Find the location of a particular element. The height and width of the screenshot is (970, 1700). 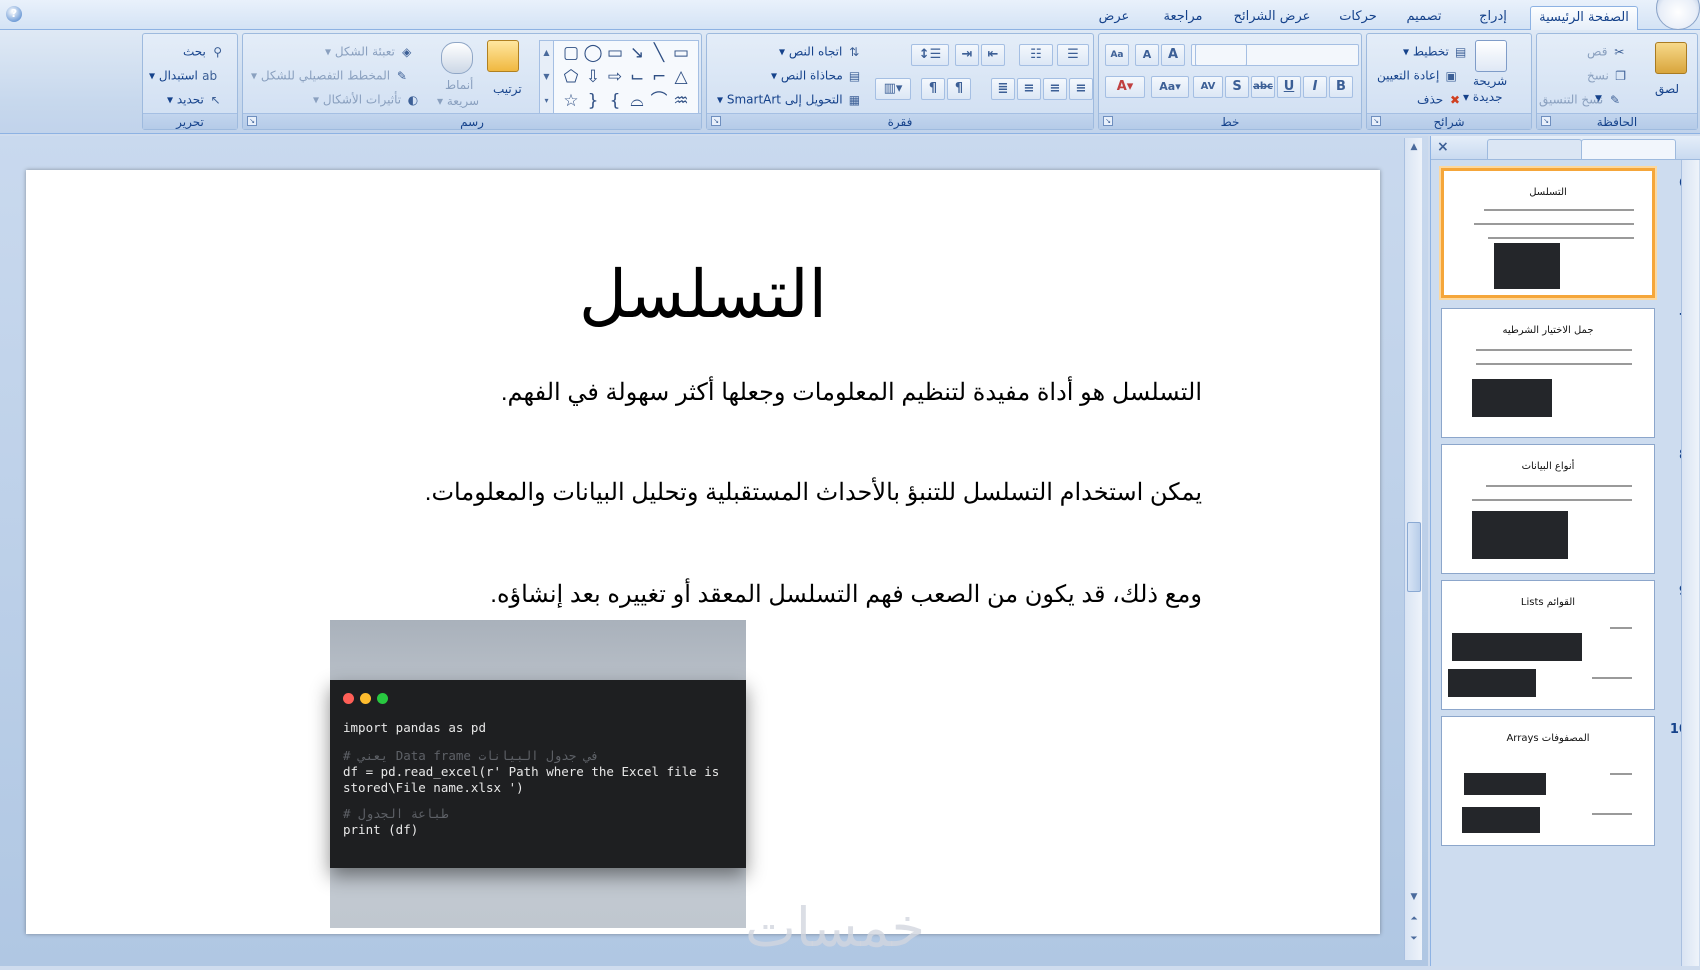

shape-down-arrow-icon: ⇩ is located at coordinates (593, 77).